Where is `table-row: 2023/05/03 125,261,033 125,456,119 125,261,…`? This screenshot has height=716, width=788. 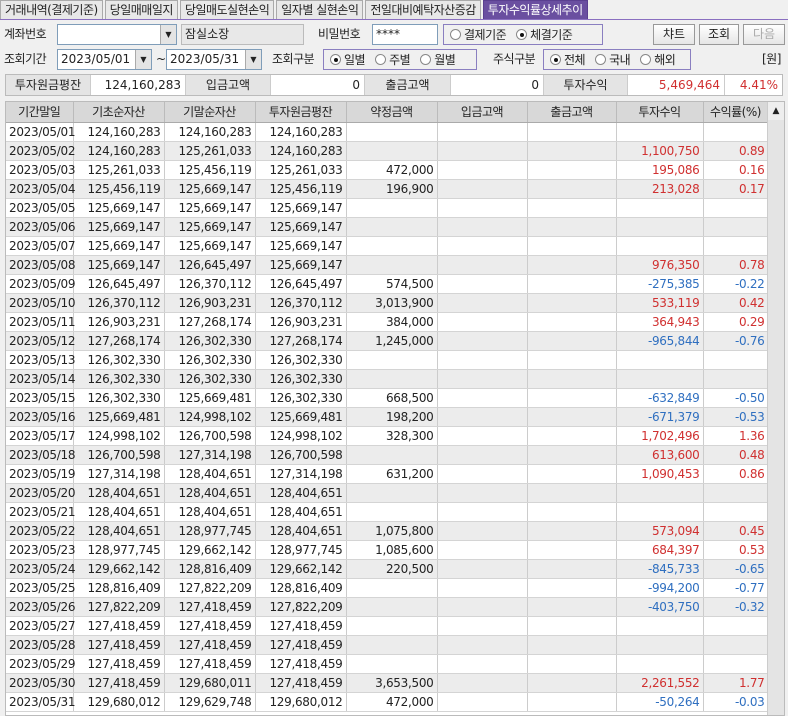
table-row: 2023/05/03 125,261,033 125,456,119 125,261,… is located at coordinates (387, 170).